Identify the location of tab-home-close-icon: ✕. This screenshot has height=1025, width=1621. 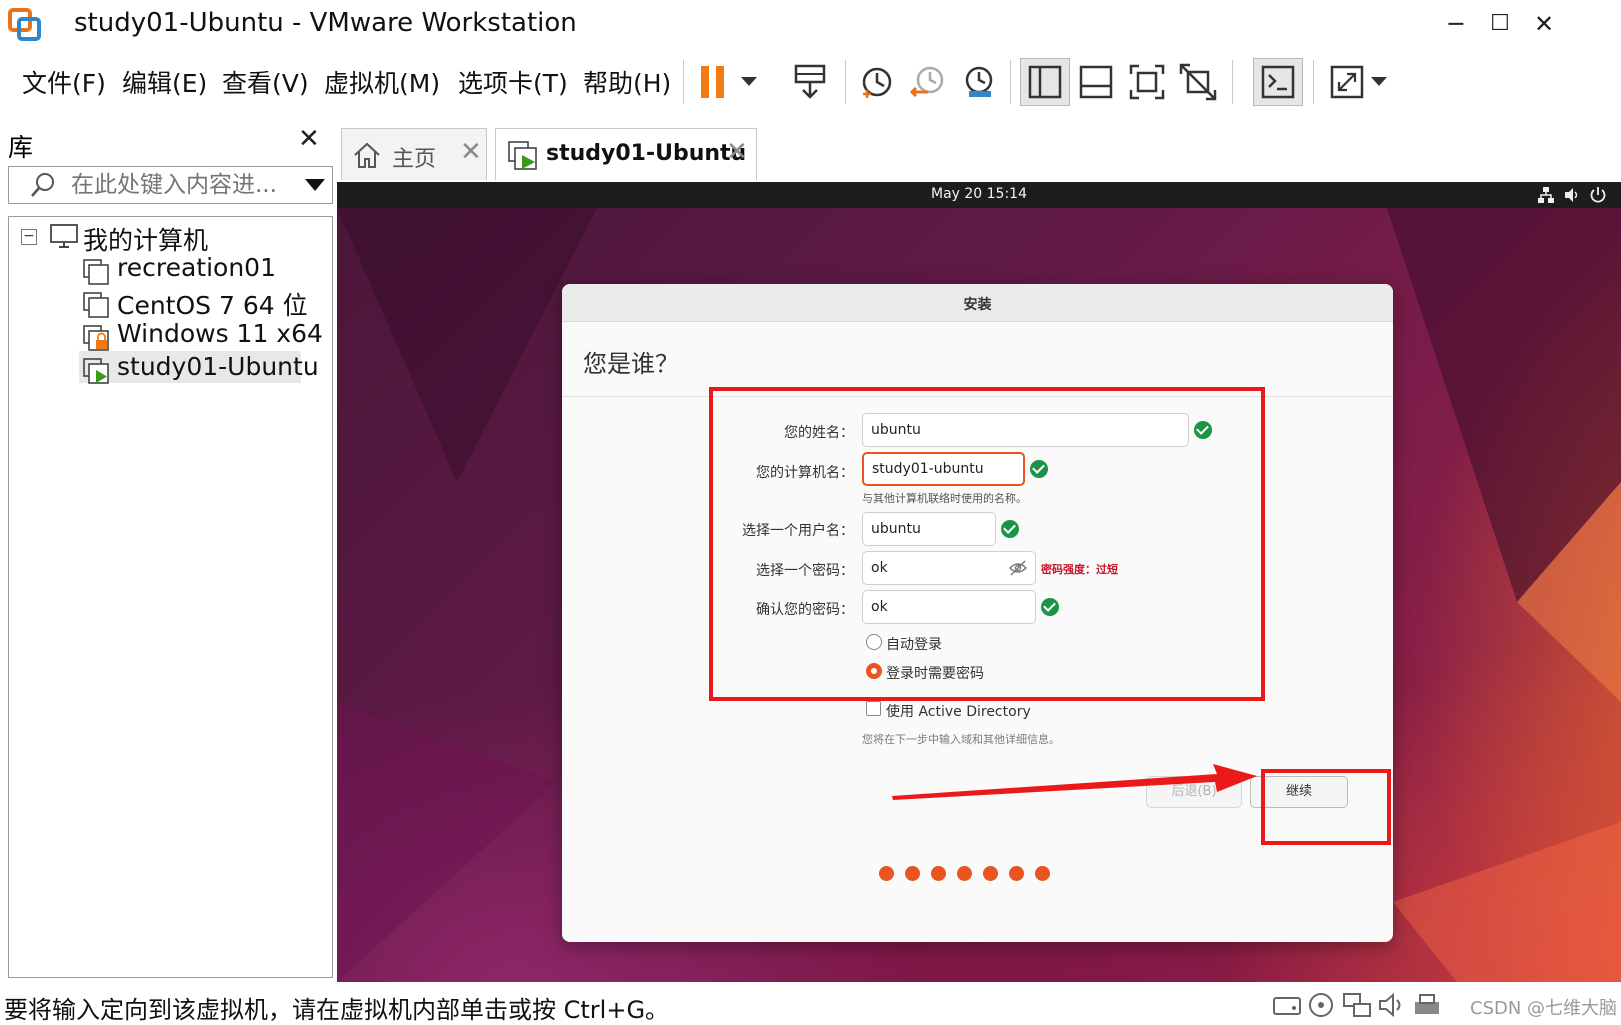
(471, 152).